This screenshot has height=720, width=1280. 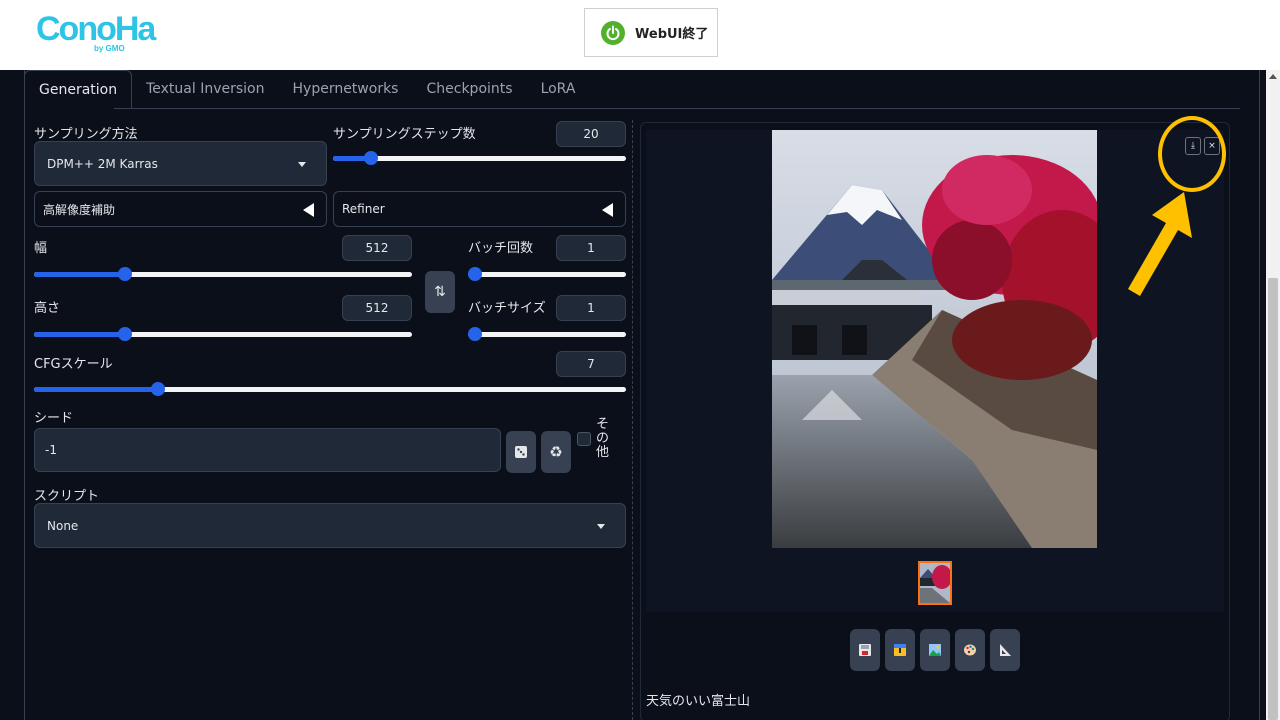 I want to click on random-seed-button, so click(x=521, y=452).